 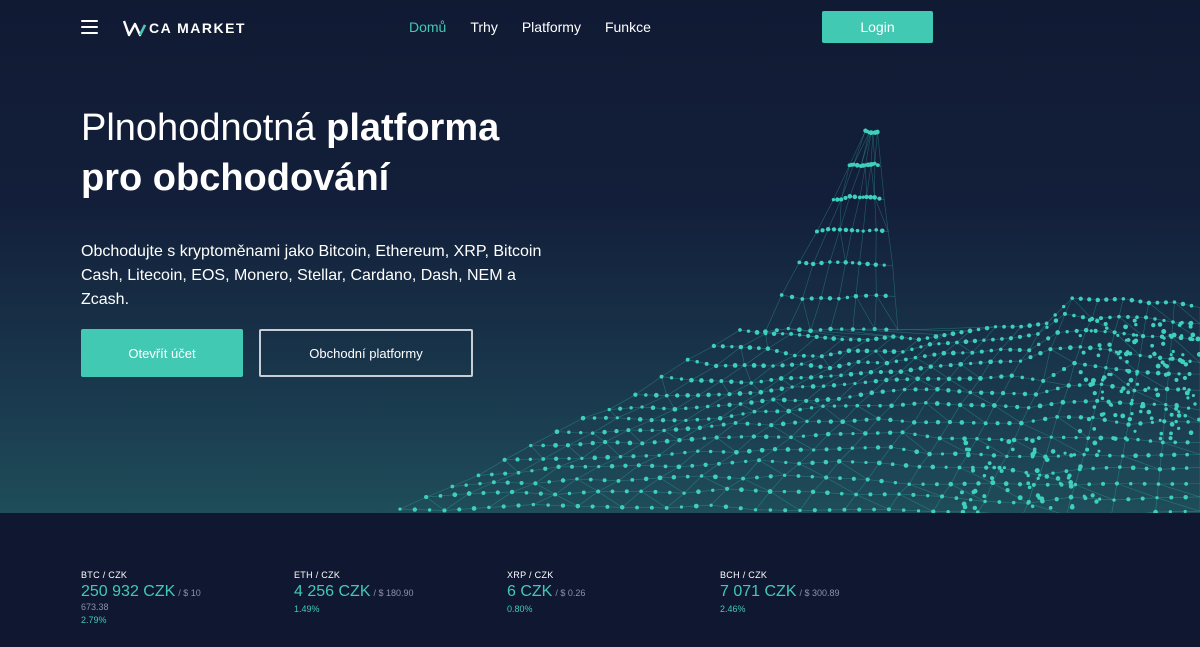 I want to click on ticker-item-bch: BCH / CZK 7 071 CZK / $ 300.89 2.46%, so click(x=820, y=592).